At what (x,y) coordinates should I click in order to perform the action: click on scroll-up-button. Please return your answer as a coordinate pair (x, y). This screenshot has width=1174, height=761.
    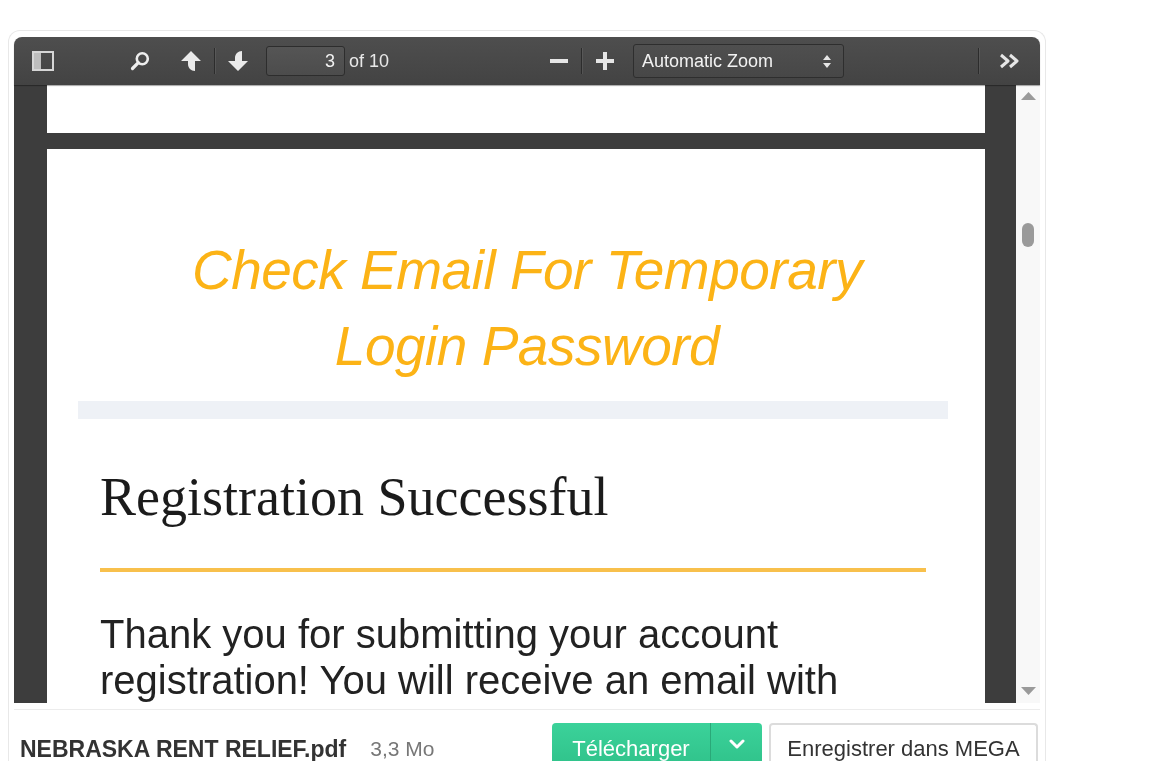
    Looking at the image, I should click on (1028, 96).